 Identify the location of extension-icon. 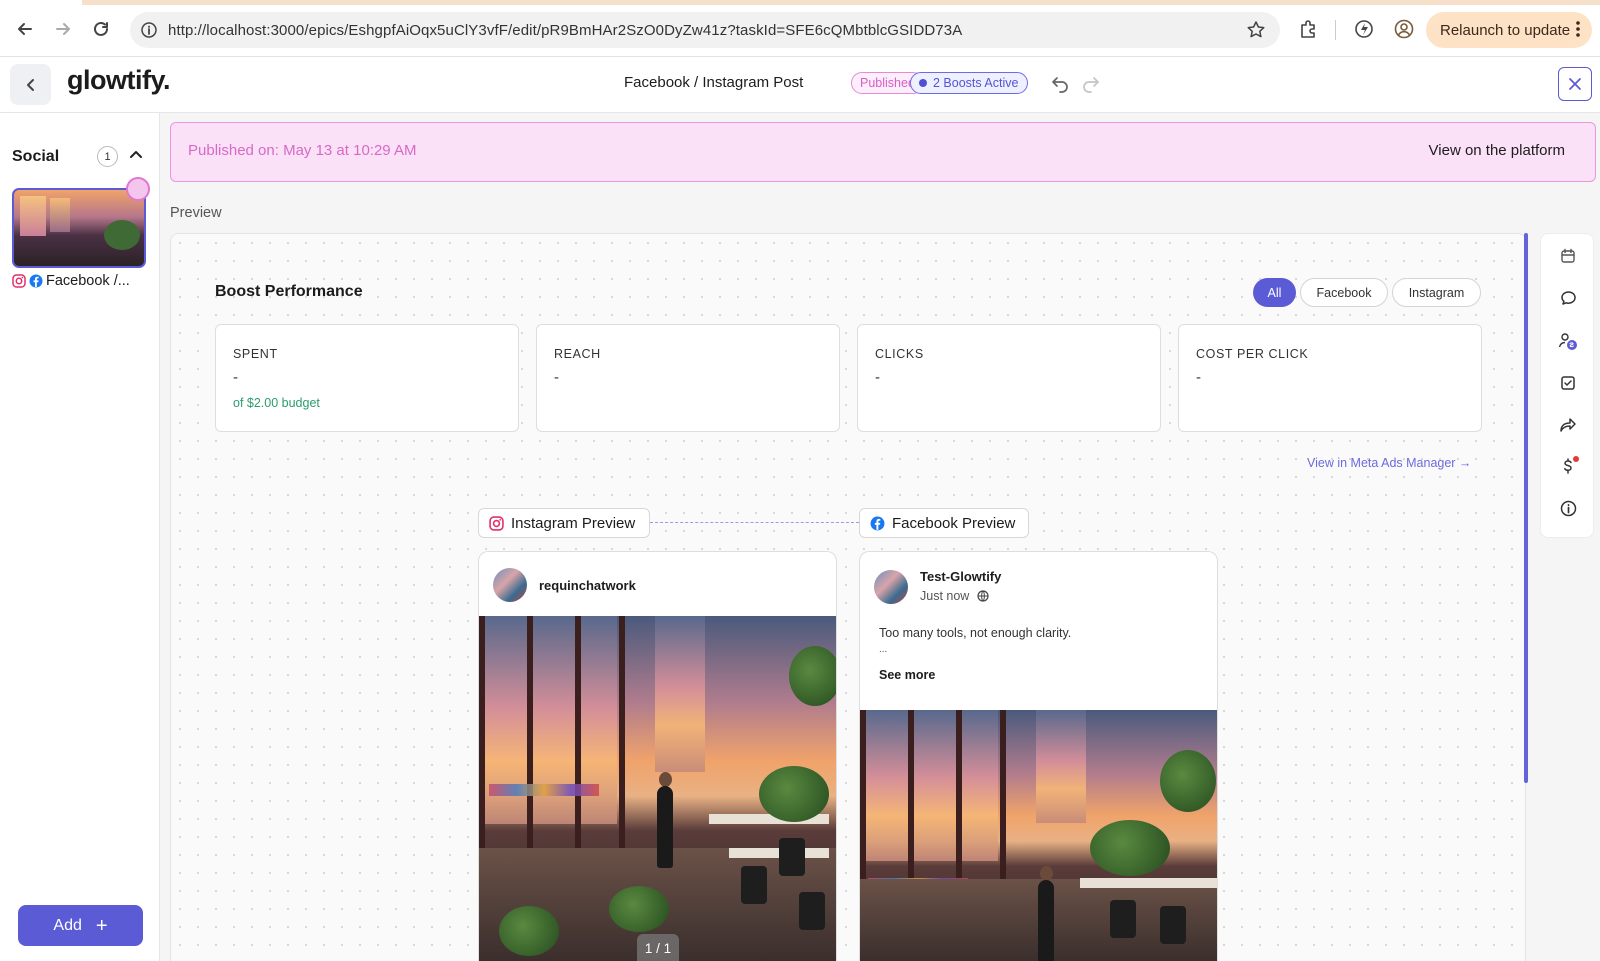
(1364, 29).